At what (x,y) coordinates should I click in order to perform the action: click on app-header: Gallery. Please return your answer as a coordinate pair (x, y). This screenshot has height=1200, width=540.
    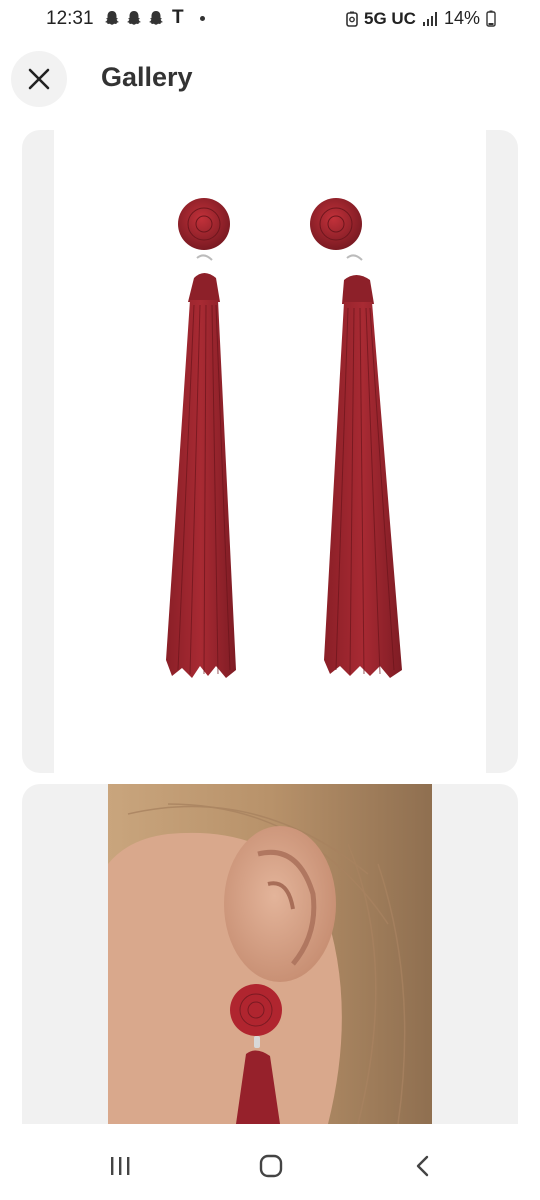
    Looking at the image, I should click on (270, 80).